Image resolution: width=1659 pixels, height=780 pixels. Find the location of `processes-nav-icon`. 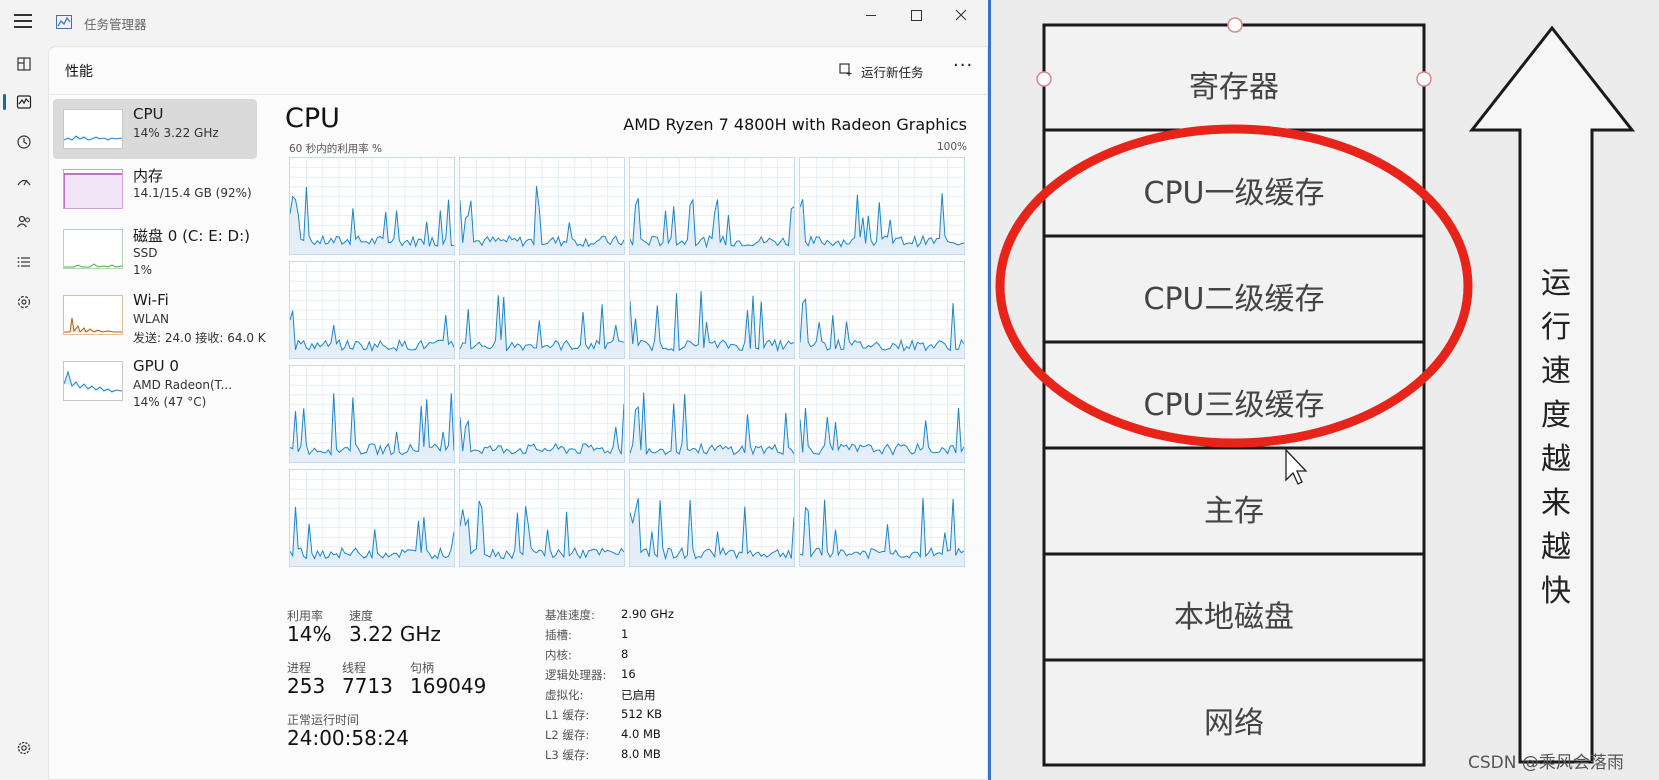

processes-nav-icon is located at coordinates (24, 64).